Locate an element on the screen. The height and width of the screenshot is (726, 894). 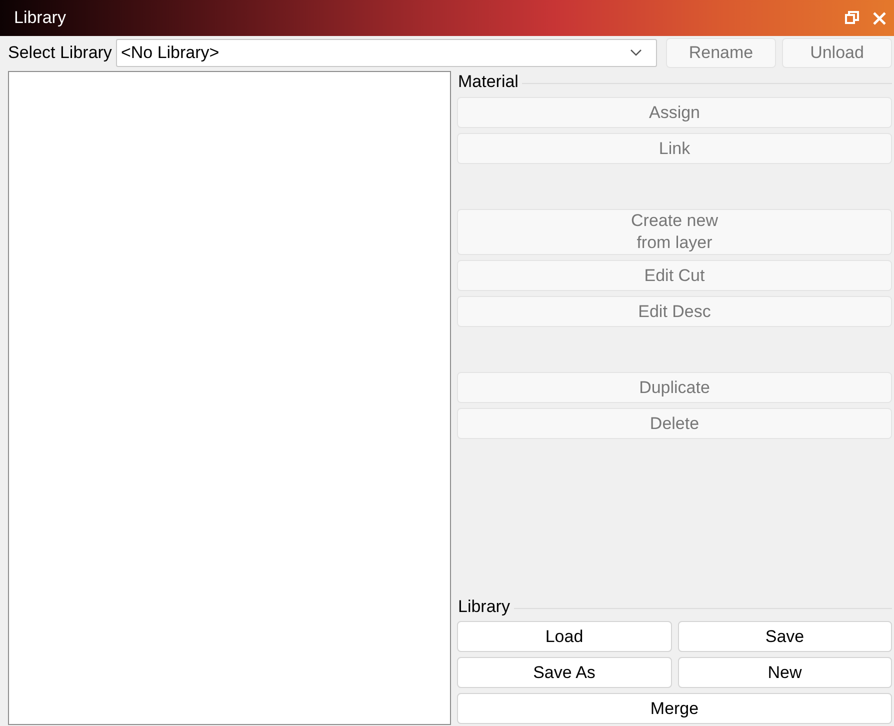
restore-icon is located at coordinates (852, 18).